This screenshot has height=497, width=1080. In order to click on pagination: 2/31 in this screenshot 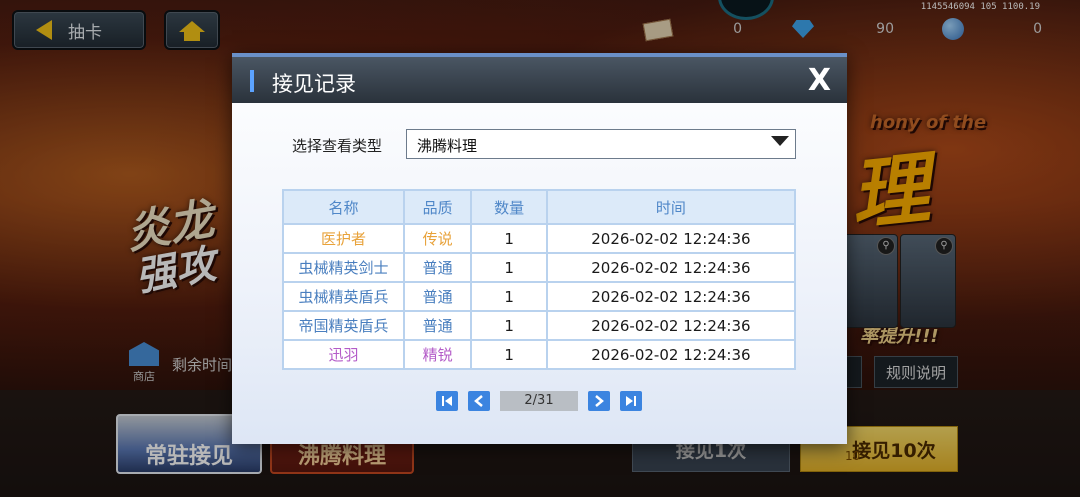, I will do `click(544, 401)`.